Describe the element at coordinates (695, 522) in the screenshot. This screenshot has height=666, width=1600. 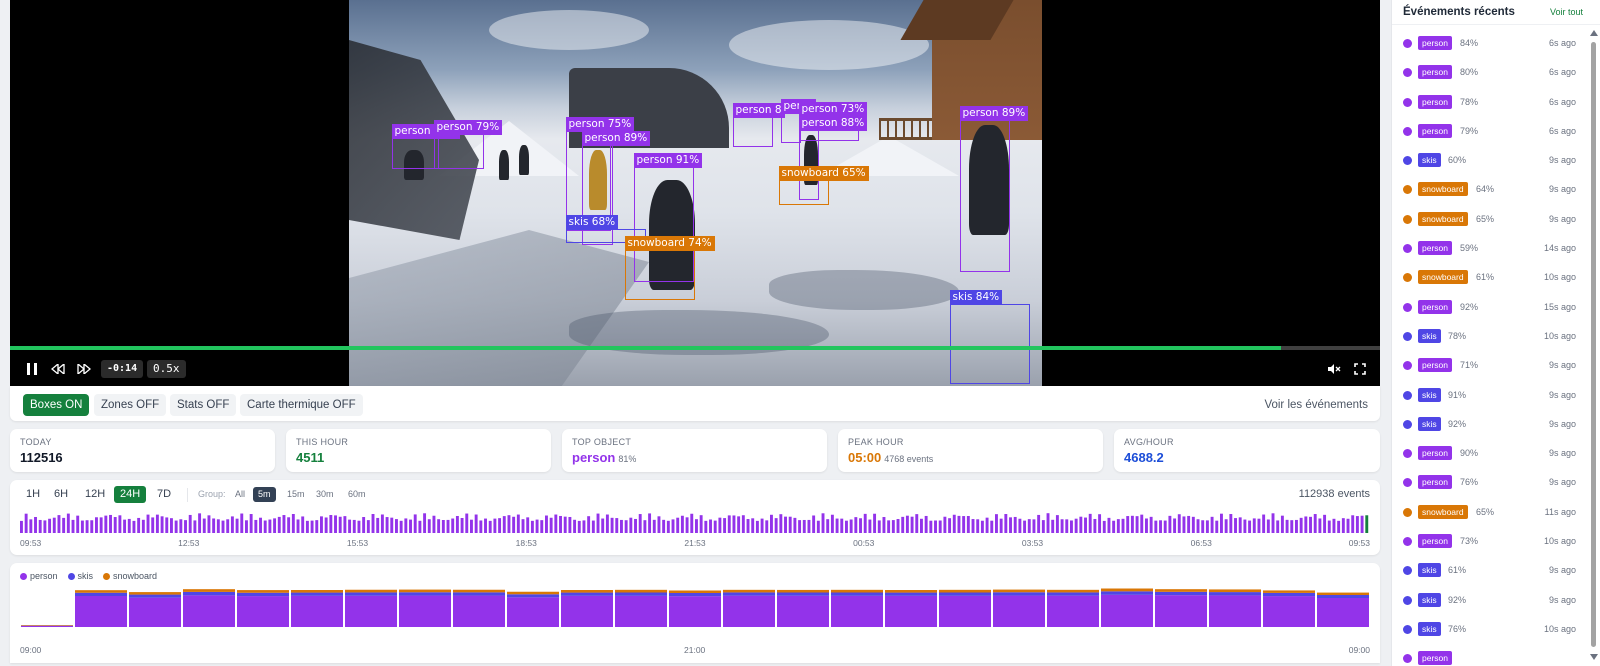
I see `timeline-histogram` at that location.